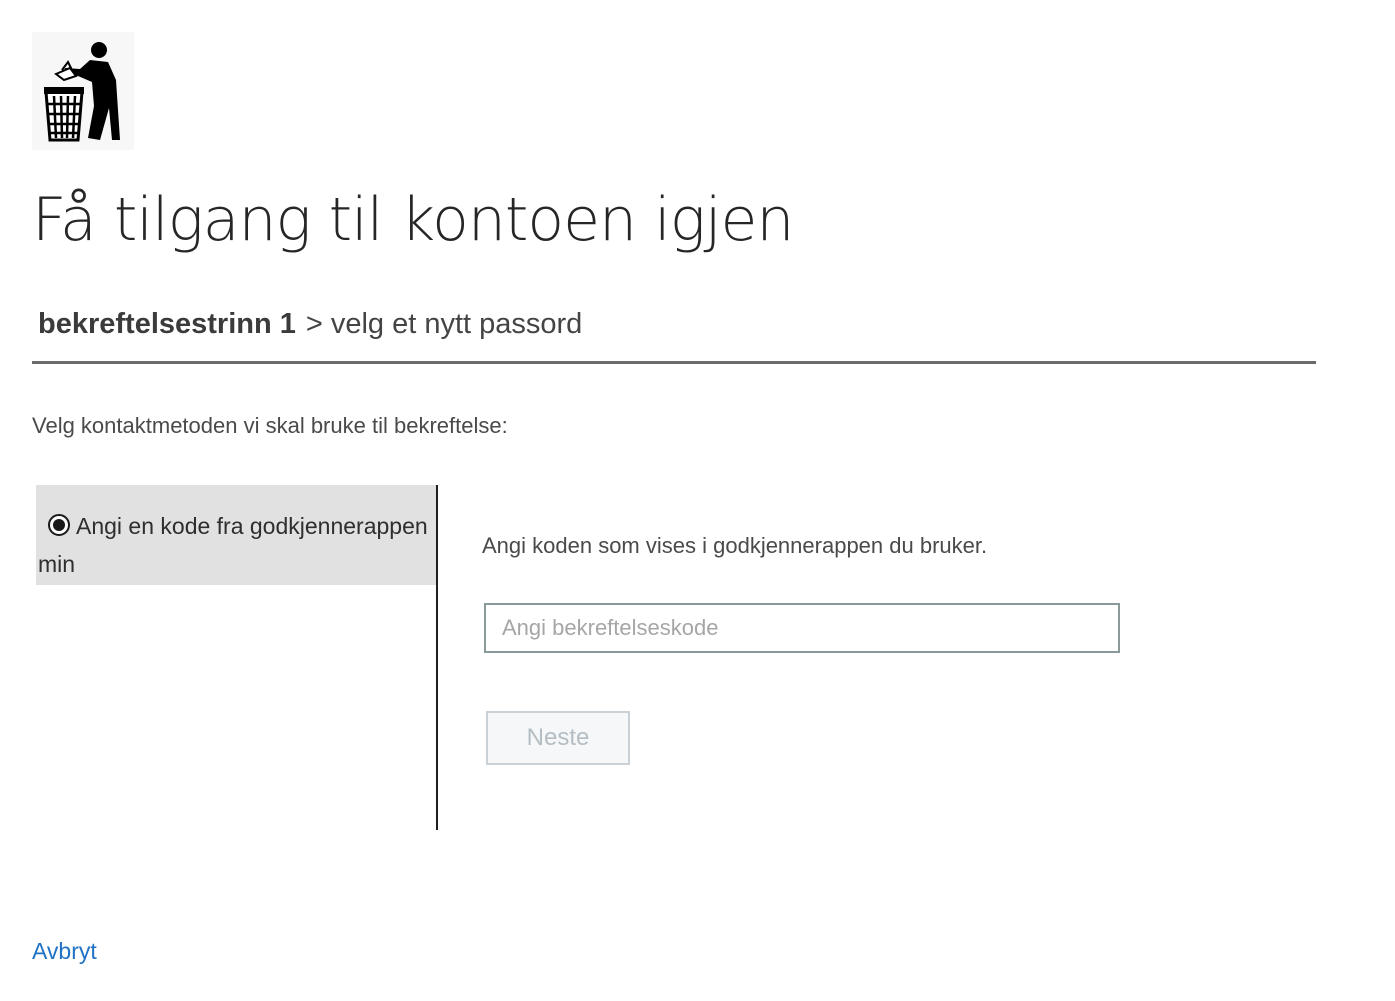 The width and height of the screenshot is (1395, 1001). I want to click on verification-code-input, so click(802, 628).